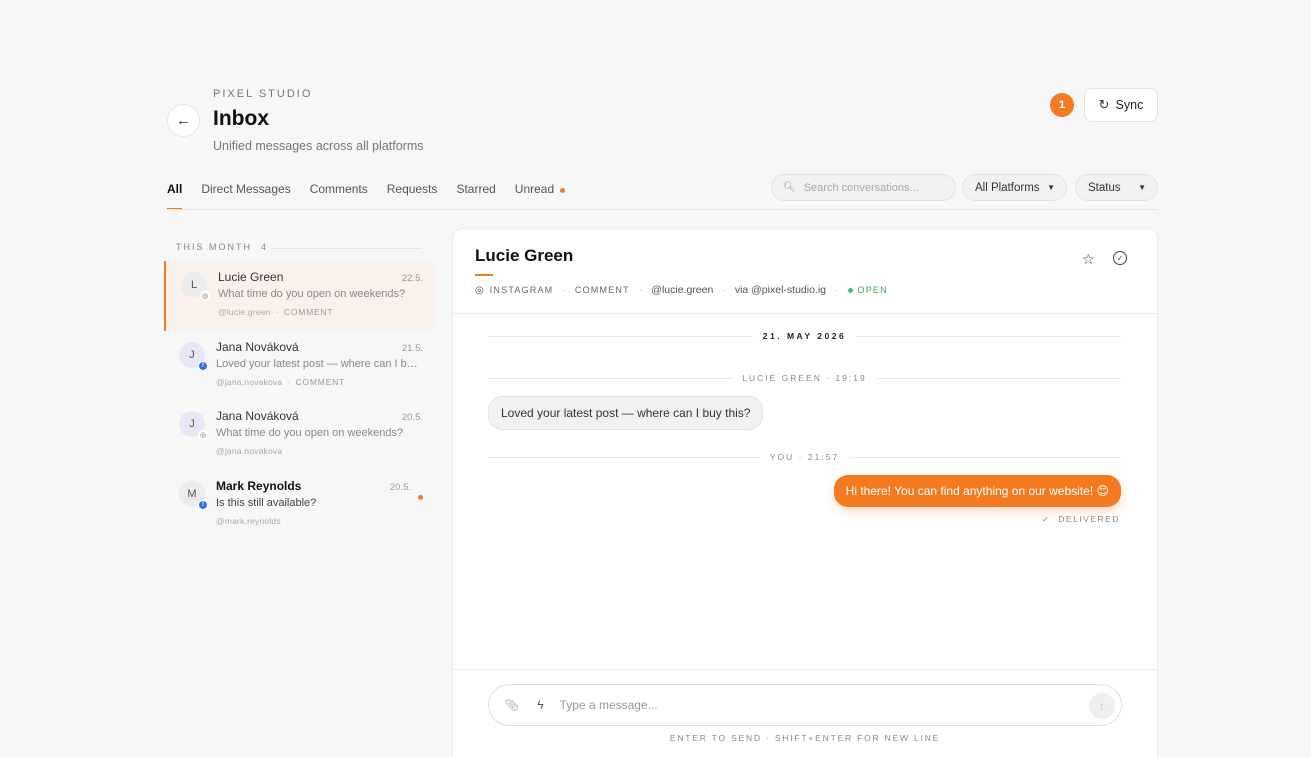 This screenshot has width=1311, height=757. What do you see at coordinates (1104, 187) in the screenshot?
I see `status-select-label: Status` at bounding box center [1104, 187].